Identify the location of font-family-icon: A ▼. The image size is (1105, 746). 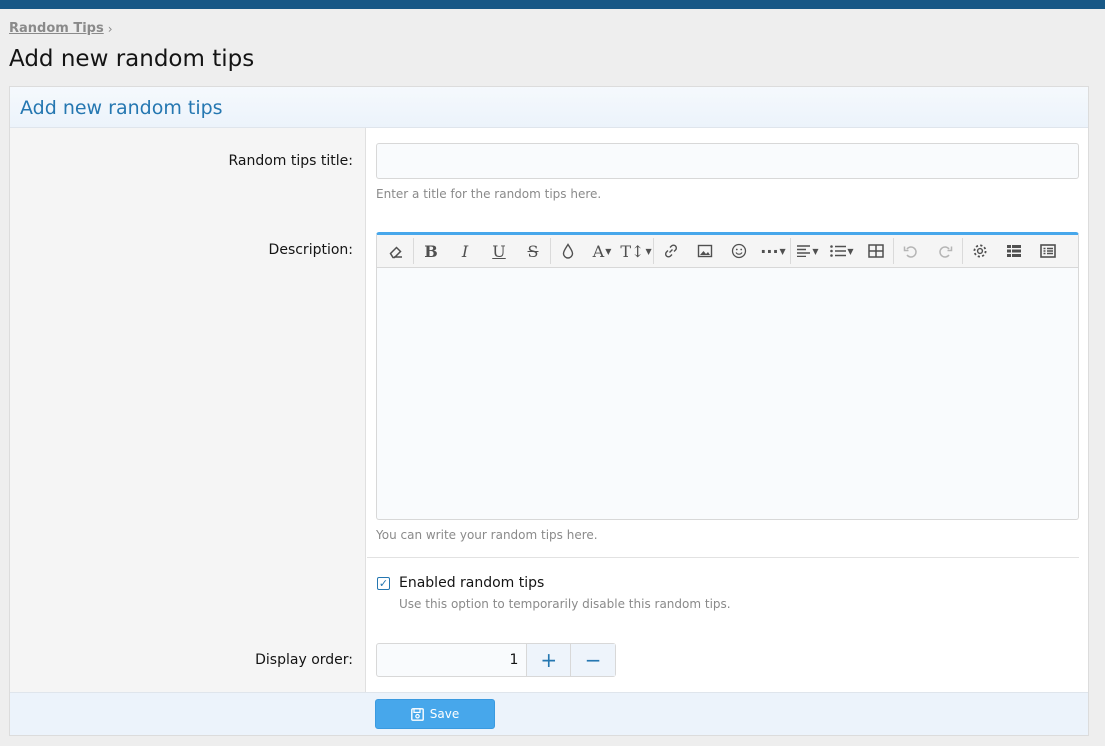
(602, 251).